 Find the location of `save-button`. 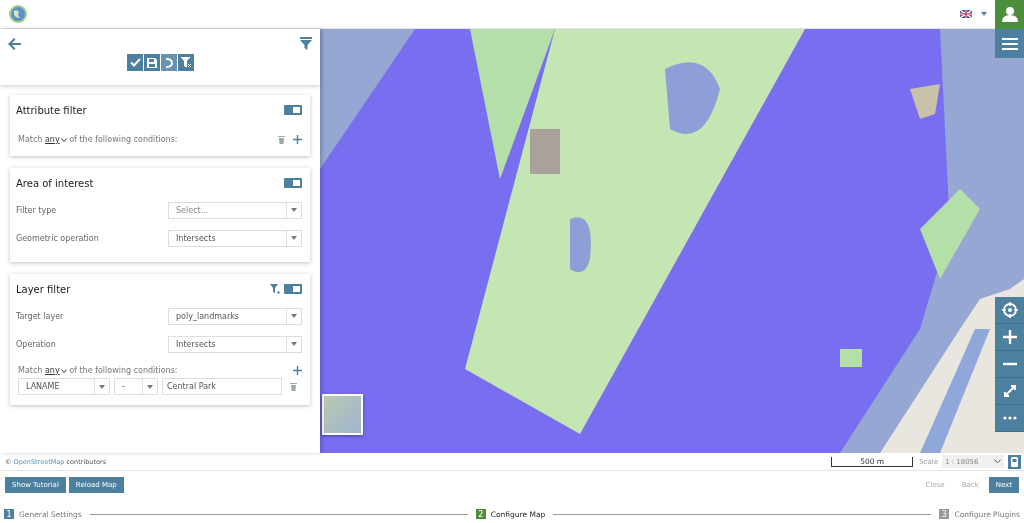

save-button is located at coordinates (152, 62).